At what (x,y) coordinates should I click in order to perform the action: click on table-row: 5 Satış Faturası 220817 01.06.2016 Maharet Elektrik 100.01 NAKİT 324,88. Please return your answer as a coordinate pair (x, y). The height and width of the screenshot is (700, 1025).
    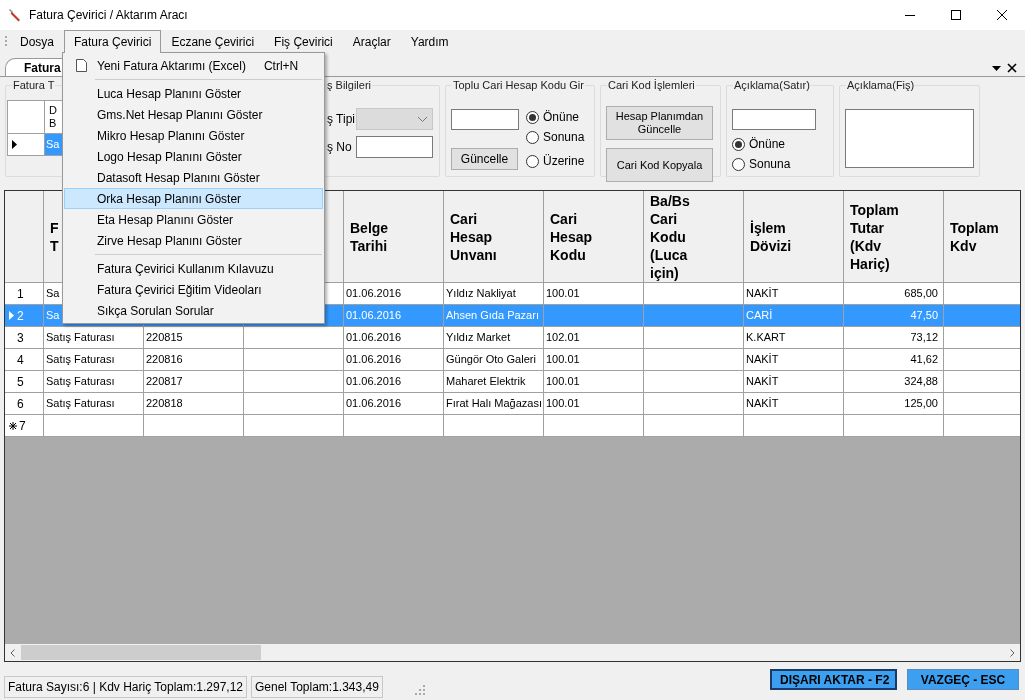
    Looking at the image, I should click on (512, 382).